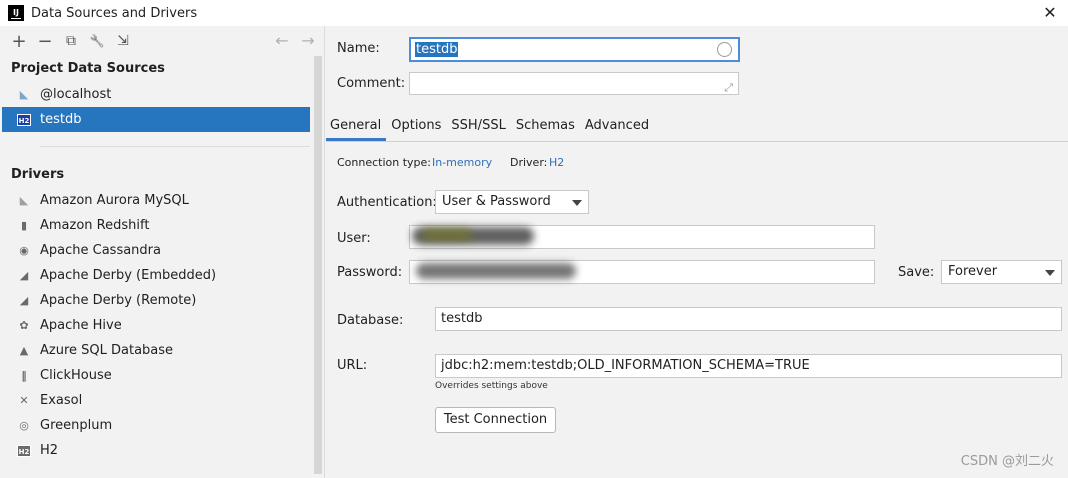 The height and width of the screenshot is (478, 1068). I want to click on authentication-dropdown: User & Password, so click(512, 202).